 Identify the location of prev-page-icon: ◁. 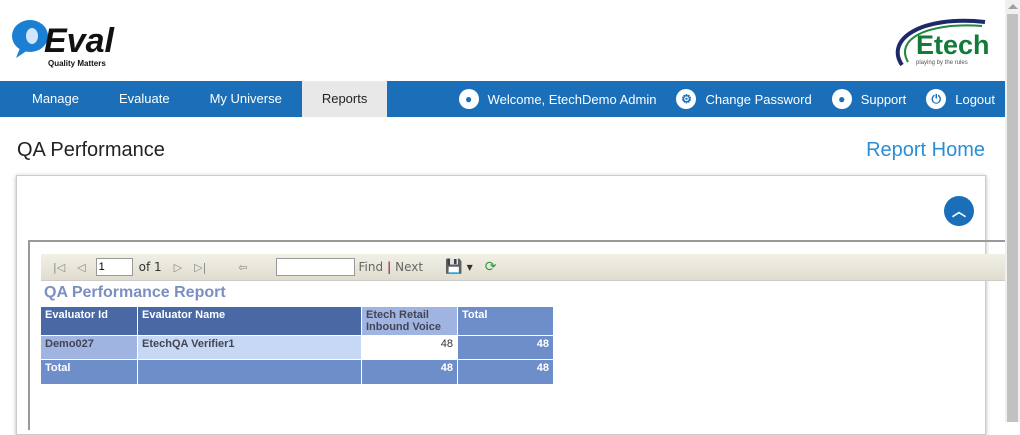
(81, 267).